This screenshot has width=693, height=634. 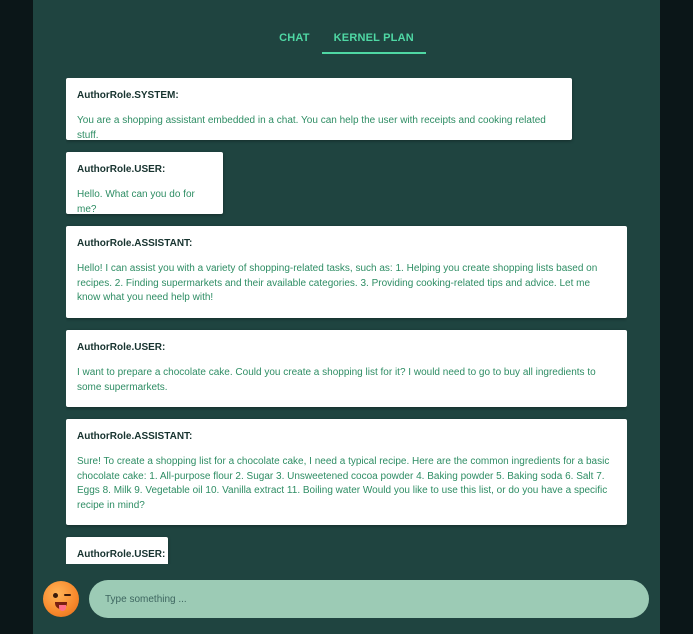 I want to click on input-bar, so click(x=346, y=599).